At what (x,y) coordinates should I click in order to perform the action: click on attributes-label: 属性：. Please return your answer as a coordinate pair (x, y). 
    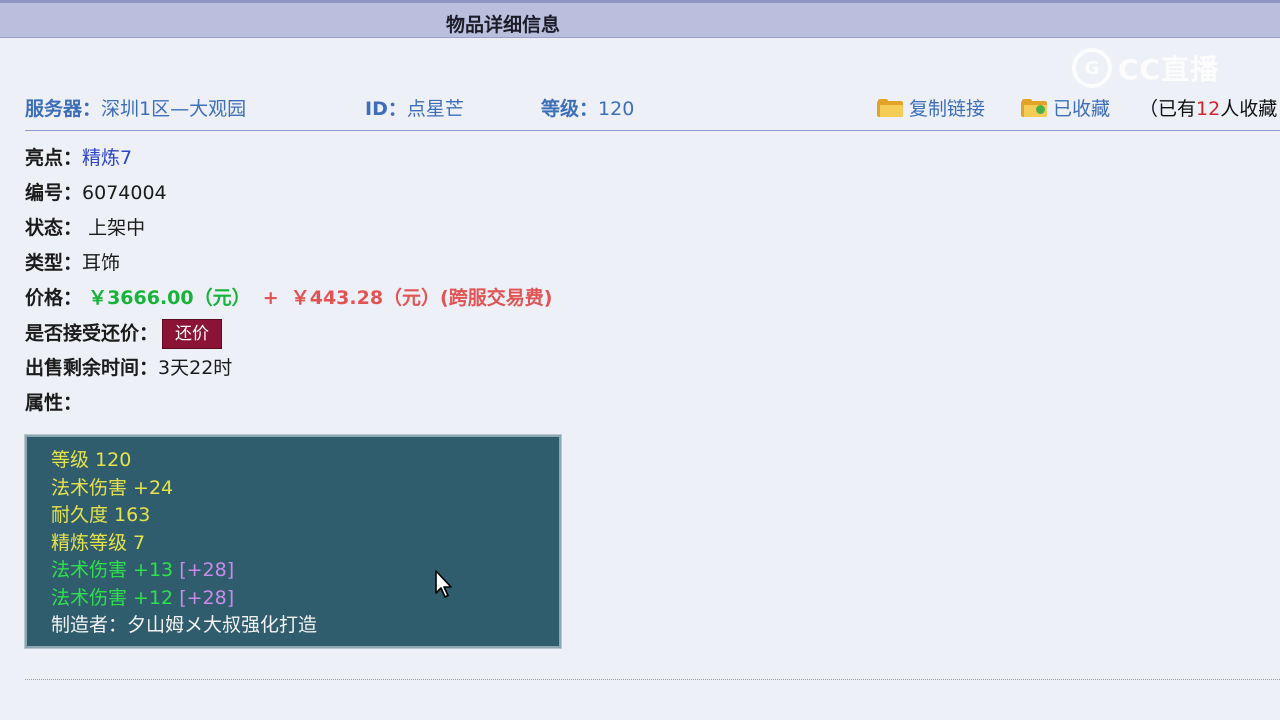
    Looking at the image, I should click on (54, 403).